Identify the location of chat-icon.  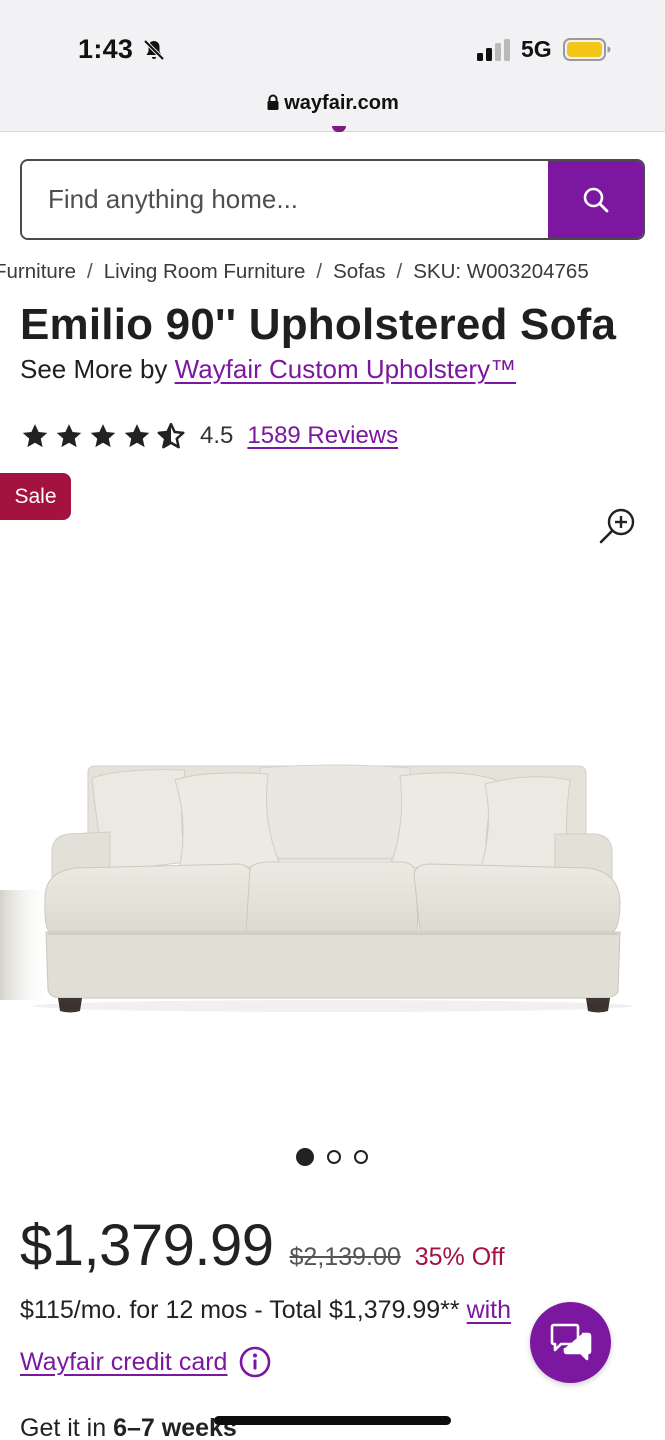
(570, 1341).